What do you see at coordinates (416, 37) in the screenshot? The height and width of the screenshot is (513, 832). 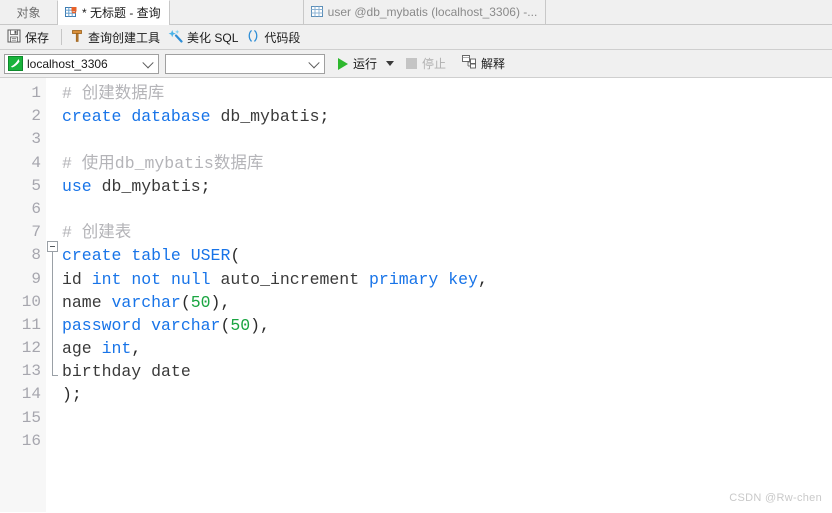 I see `query-toolbar: 保存 查询创建工具 美化 SQL 代码段` at bounding box center [416, 37].